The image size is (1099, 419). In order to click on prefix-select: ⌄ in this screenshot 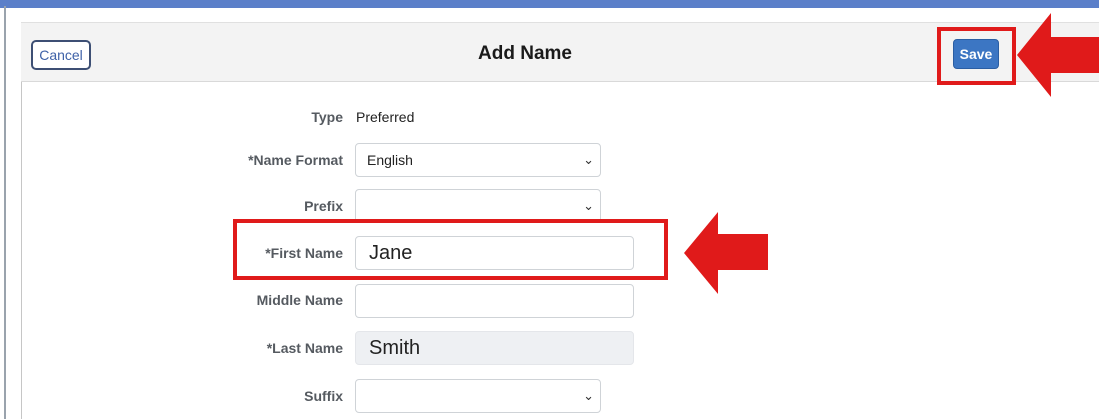, I will do `click(478, 206)`.